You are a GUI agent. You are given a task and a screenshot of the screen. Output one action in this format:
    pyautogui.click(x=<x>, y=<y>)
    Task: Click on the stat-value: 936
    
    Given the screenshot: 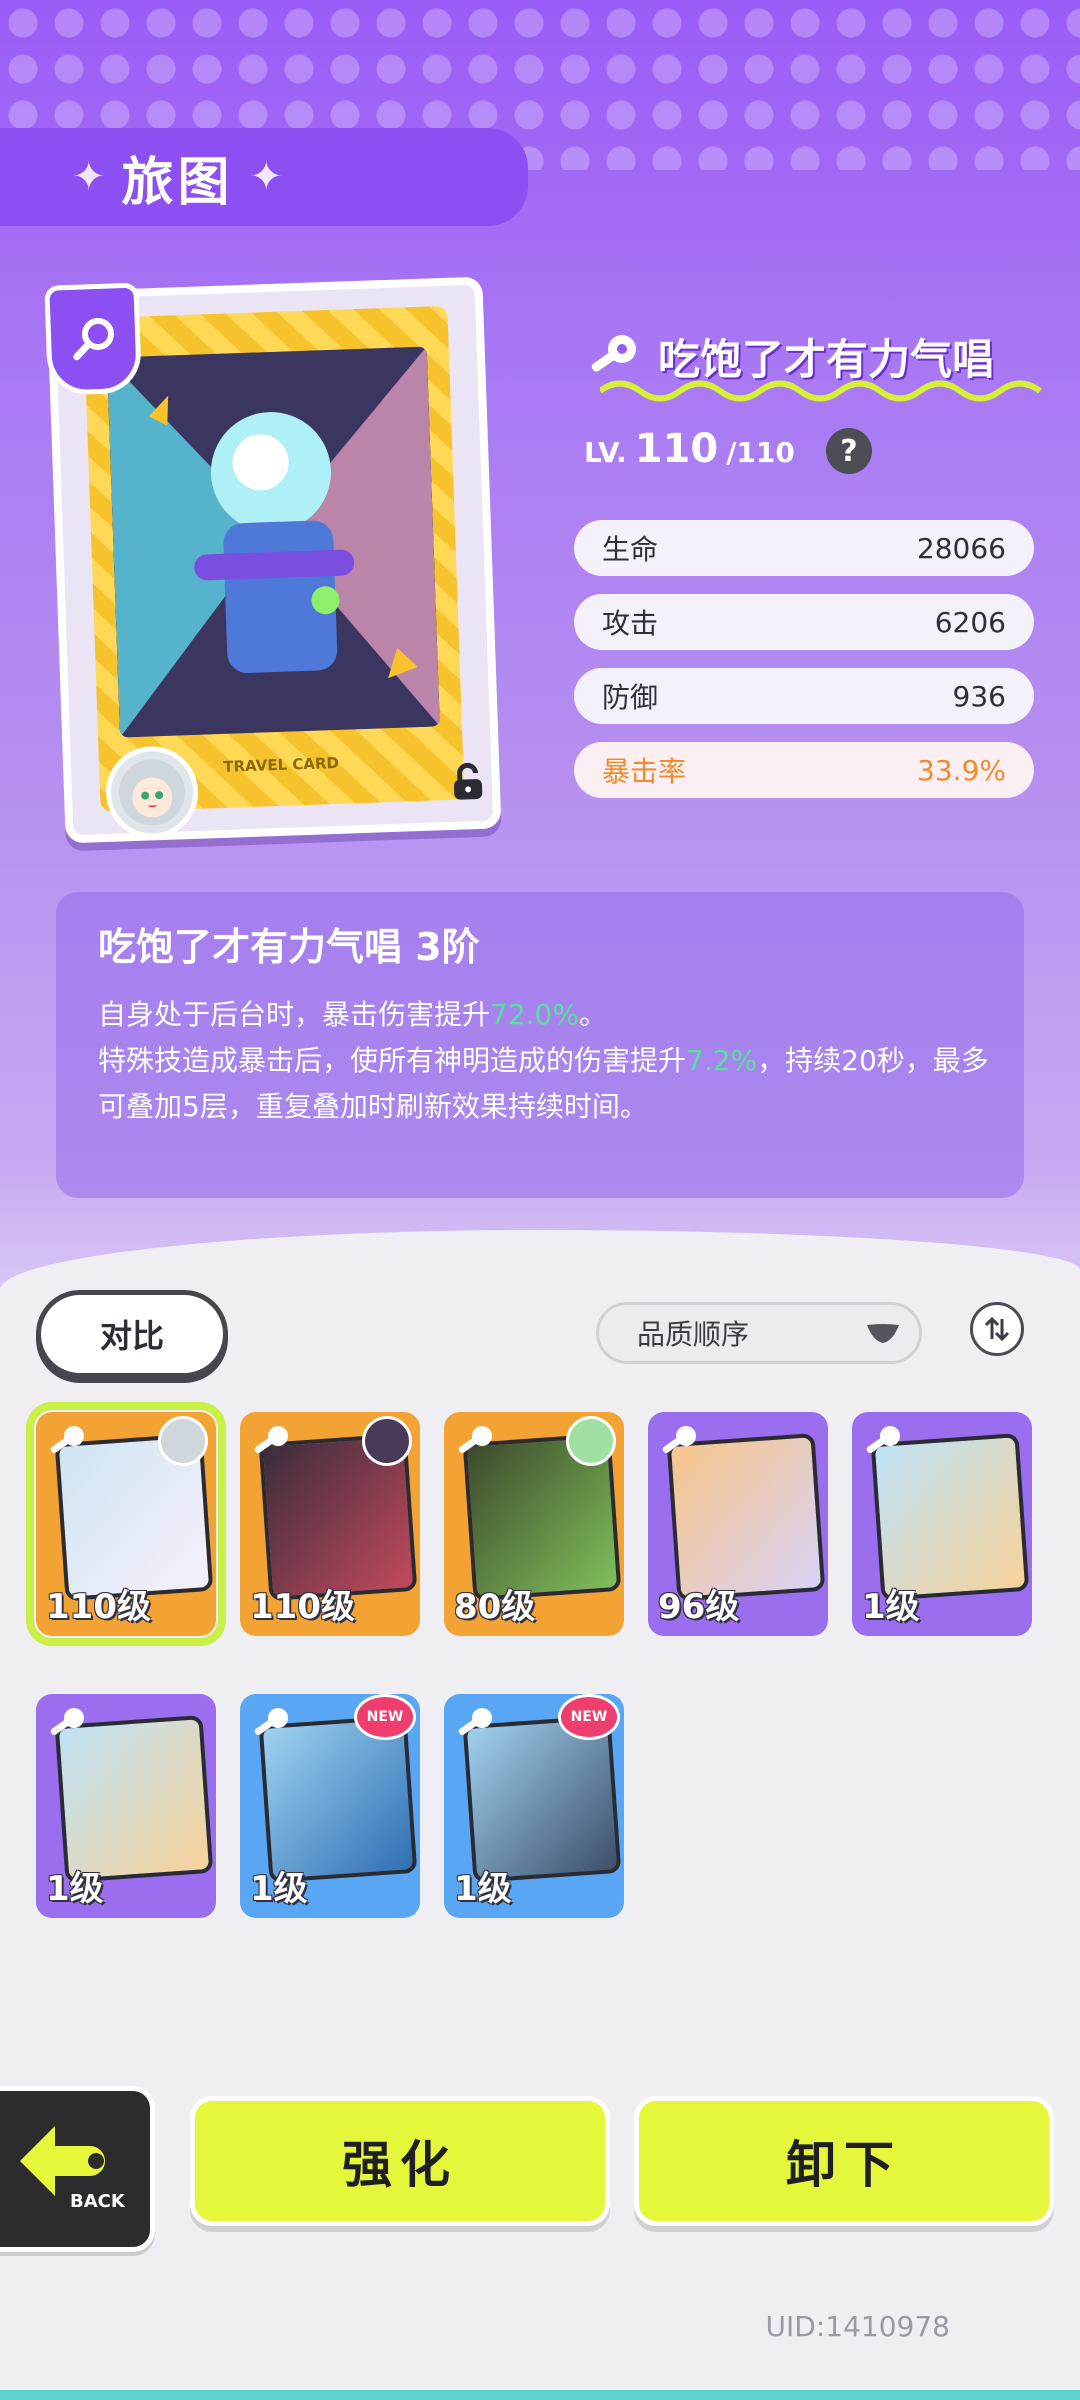 What is the action you would take?
    pyautogui.click(x=979, y=696)
    